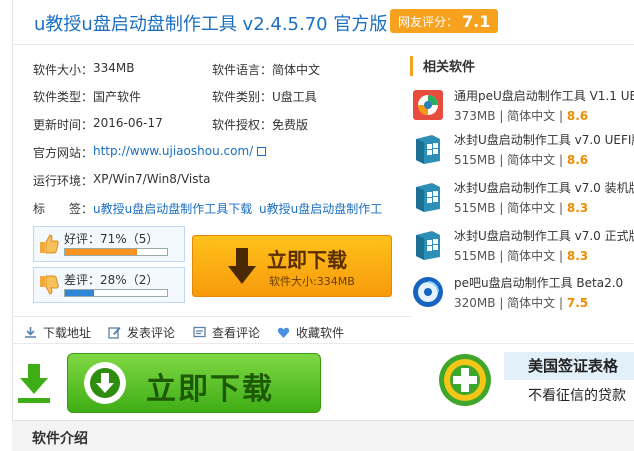 This screenshot has width=634, height=451. What do you see at coordinates (523, 246) in the screenshot?
I see `related-item: 冰封U盘启动制作工具 v7.0 正式版 515MB | 简体中文 | 8.3` at bounding box center [523, 246].